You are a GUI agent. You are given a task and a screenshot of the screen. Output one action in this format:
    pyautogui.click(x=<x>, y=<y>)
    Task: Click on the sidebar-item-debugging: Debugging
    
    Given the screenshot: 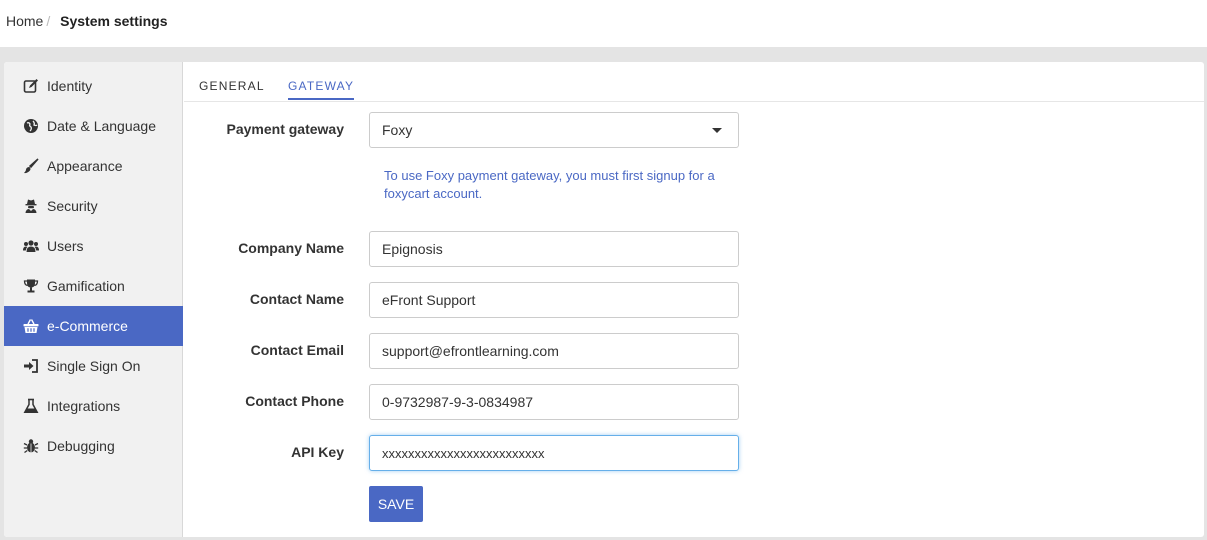 What is the action you would take?
    pyautogui.click(x=93, y=446)
    